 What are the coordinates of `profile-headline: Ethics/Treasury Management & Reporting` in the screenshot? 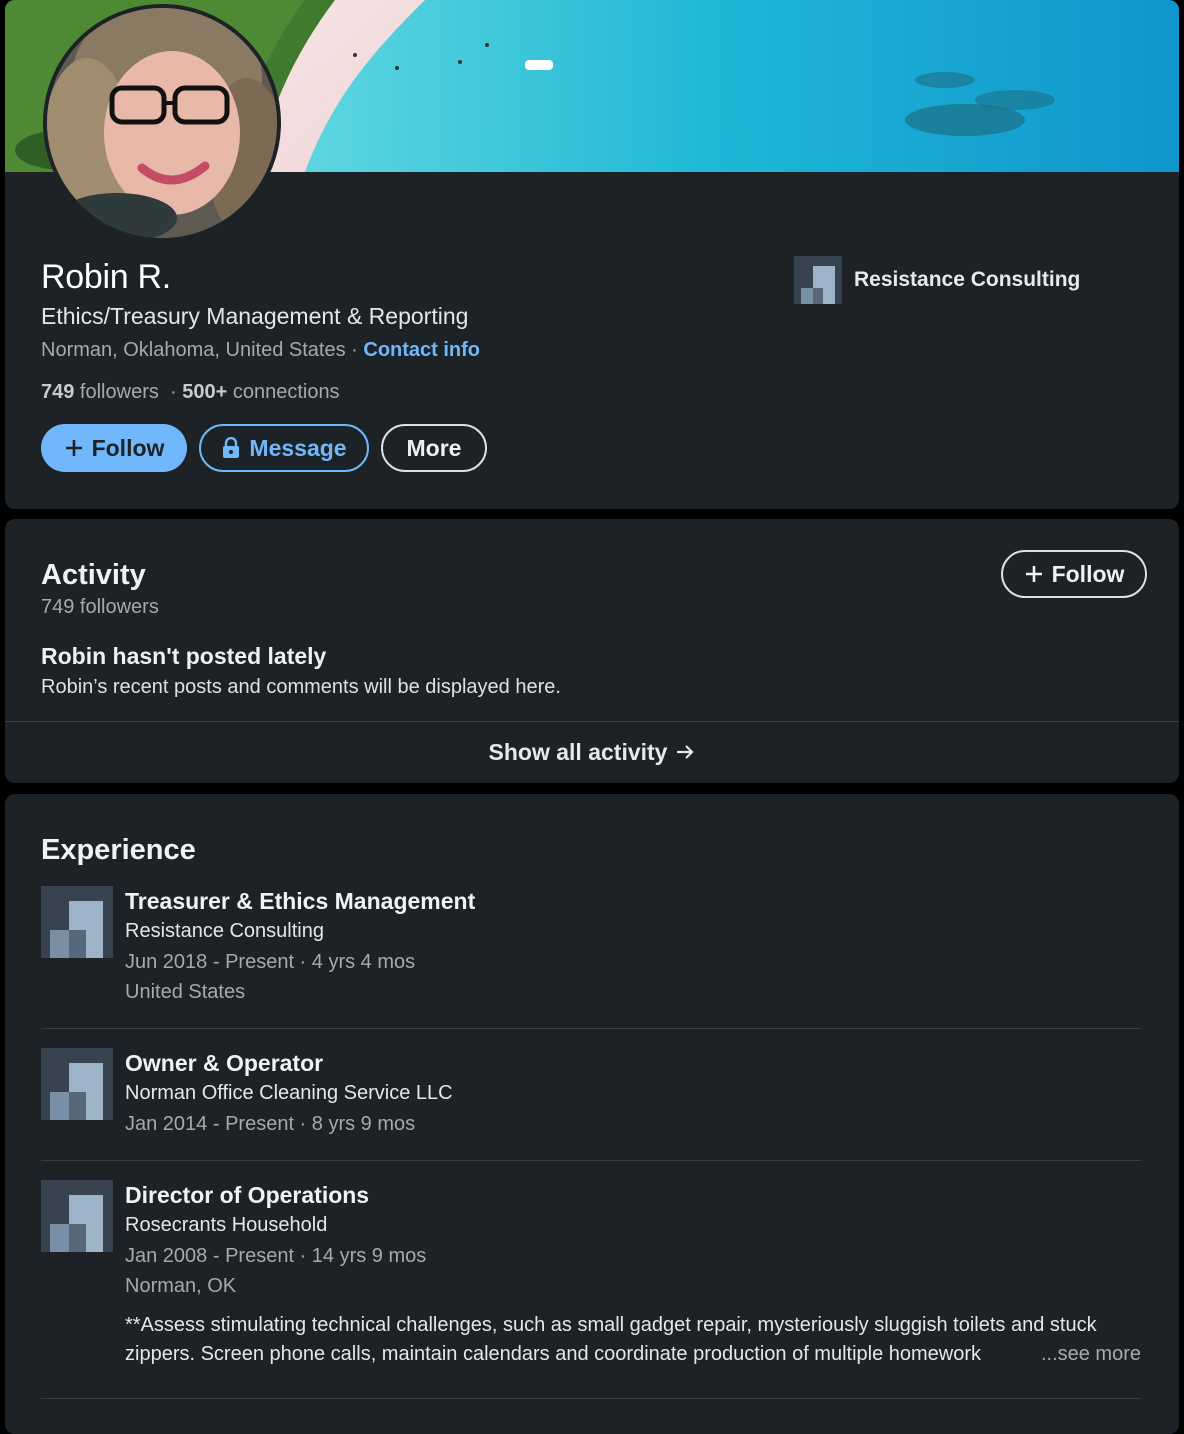 It's located at (255, 316).